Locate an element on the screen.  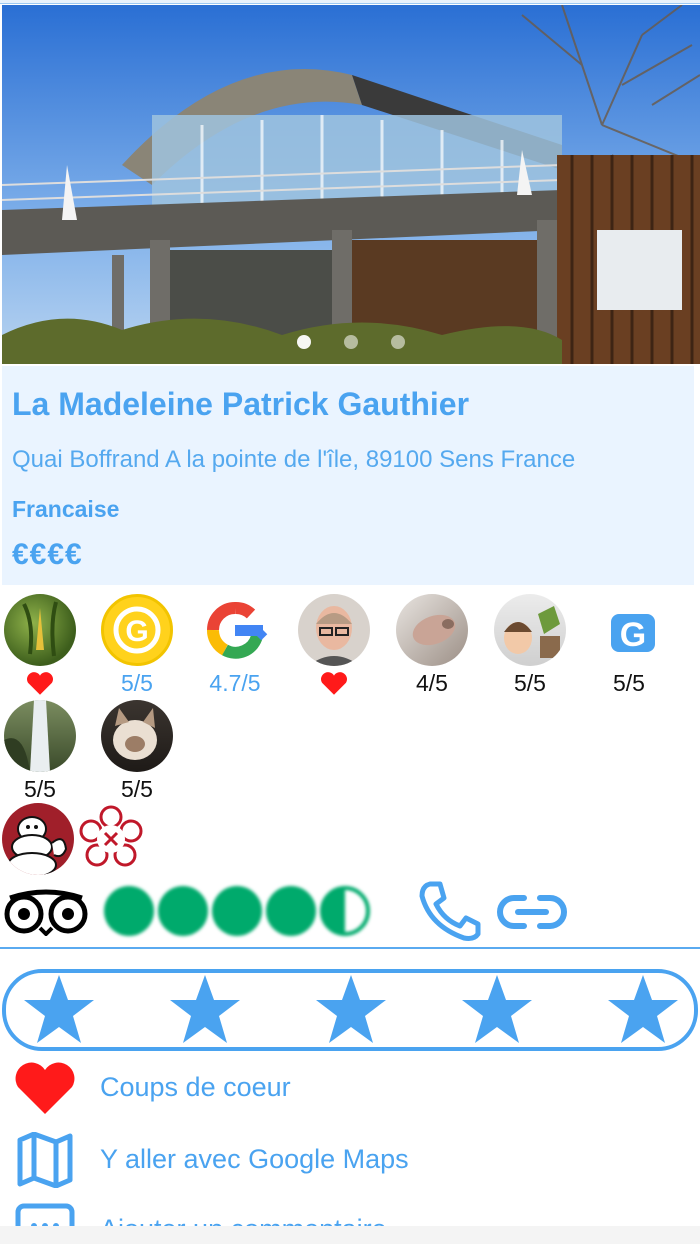
gault-millau-logo: G is located at coordinates (137, 630).